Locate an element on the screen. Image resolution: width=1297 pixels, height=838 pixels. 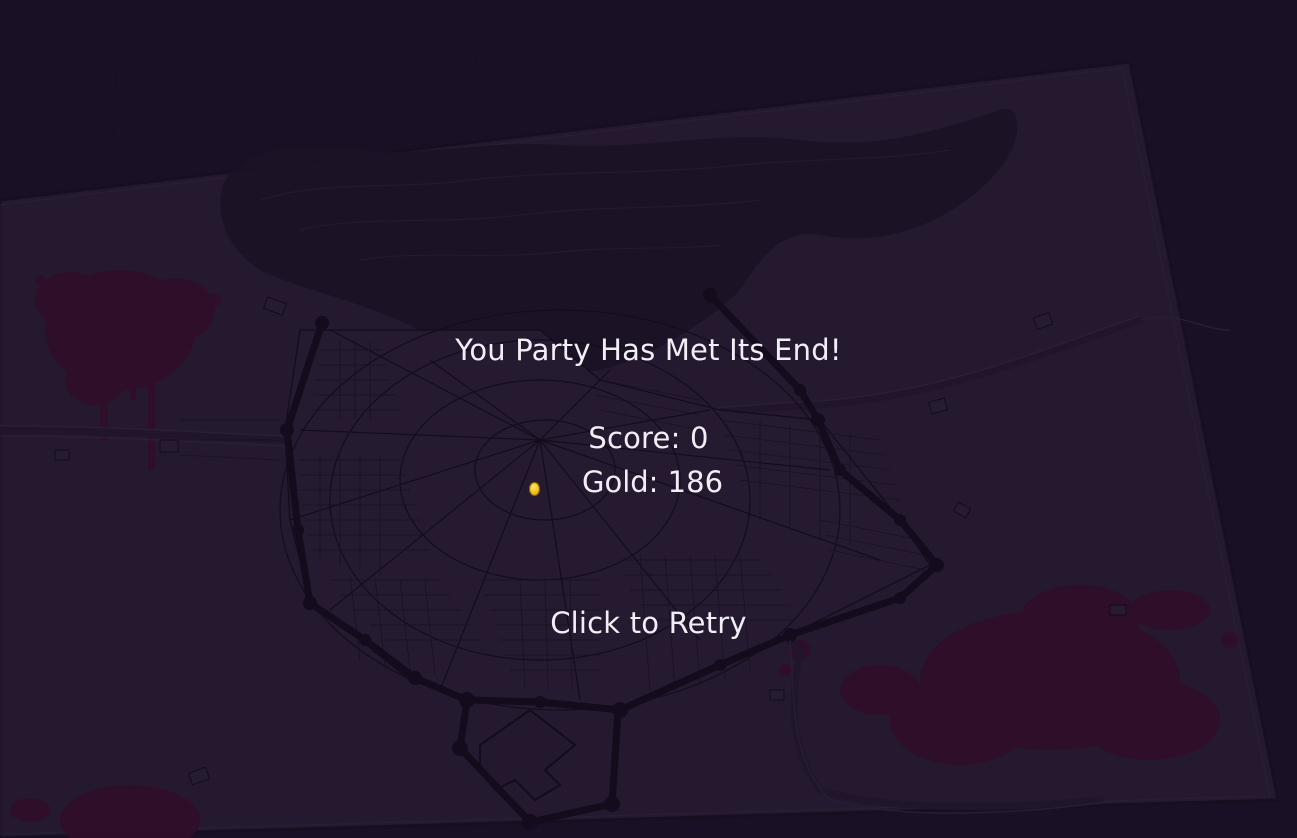
score-display: Score: 0 is located at coordinates (648, 438).